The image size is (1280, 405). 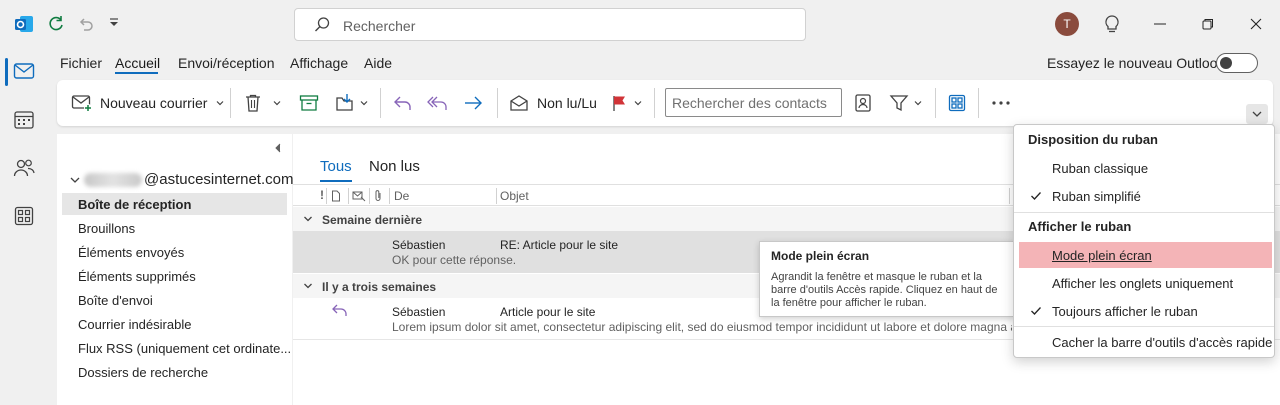 I want to click on folder-inbox: Boîte de réception, so click(x=134, y=204).